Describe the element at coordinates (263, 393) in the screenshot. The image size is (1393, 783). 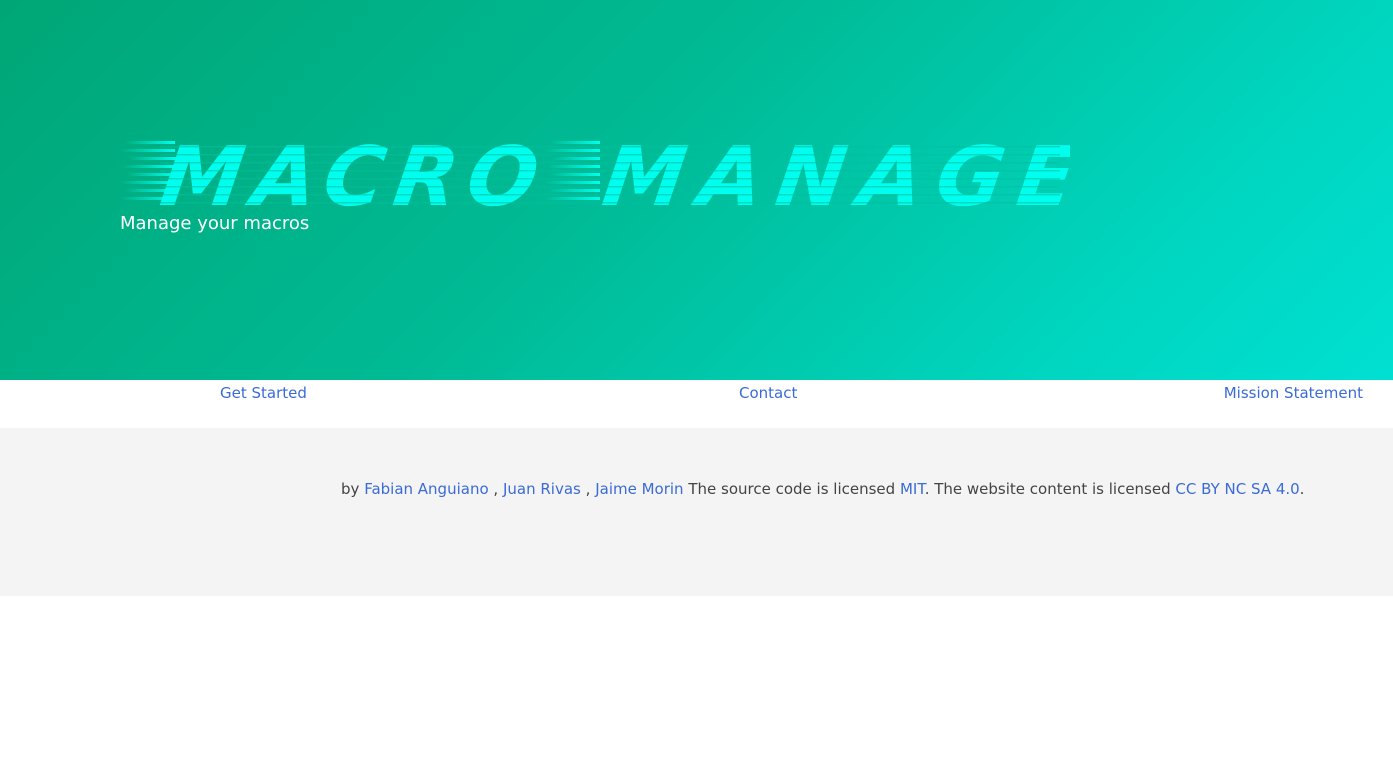
I see `nav-get-started-link: Get Started` at that location.